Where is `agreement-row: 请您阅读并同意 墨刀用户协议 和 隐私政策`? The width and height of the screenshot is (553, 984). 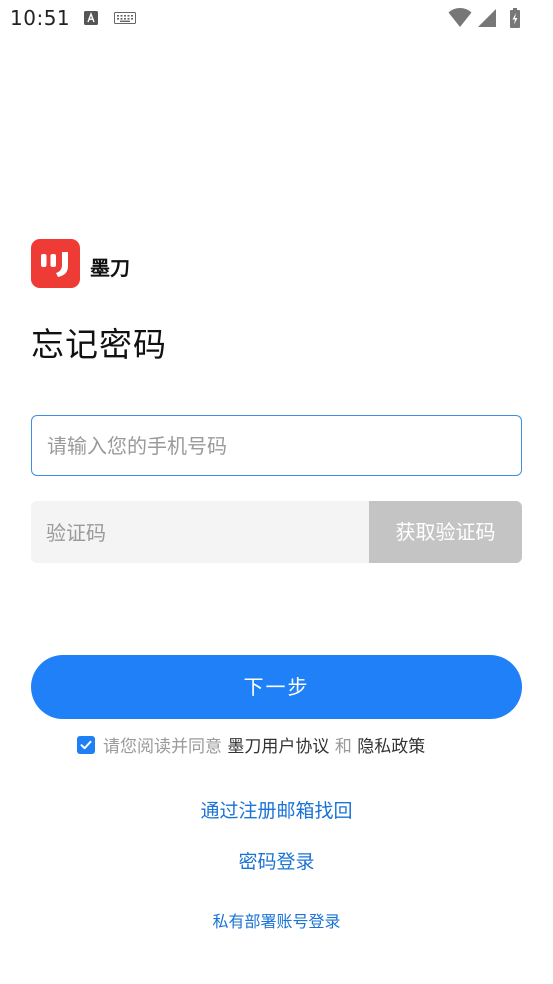
agreement-row: 请您阅读并同意 墨刀用户协议 和 隐私政策 is located at coordinates (251, 747).